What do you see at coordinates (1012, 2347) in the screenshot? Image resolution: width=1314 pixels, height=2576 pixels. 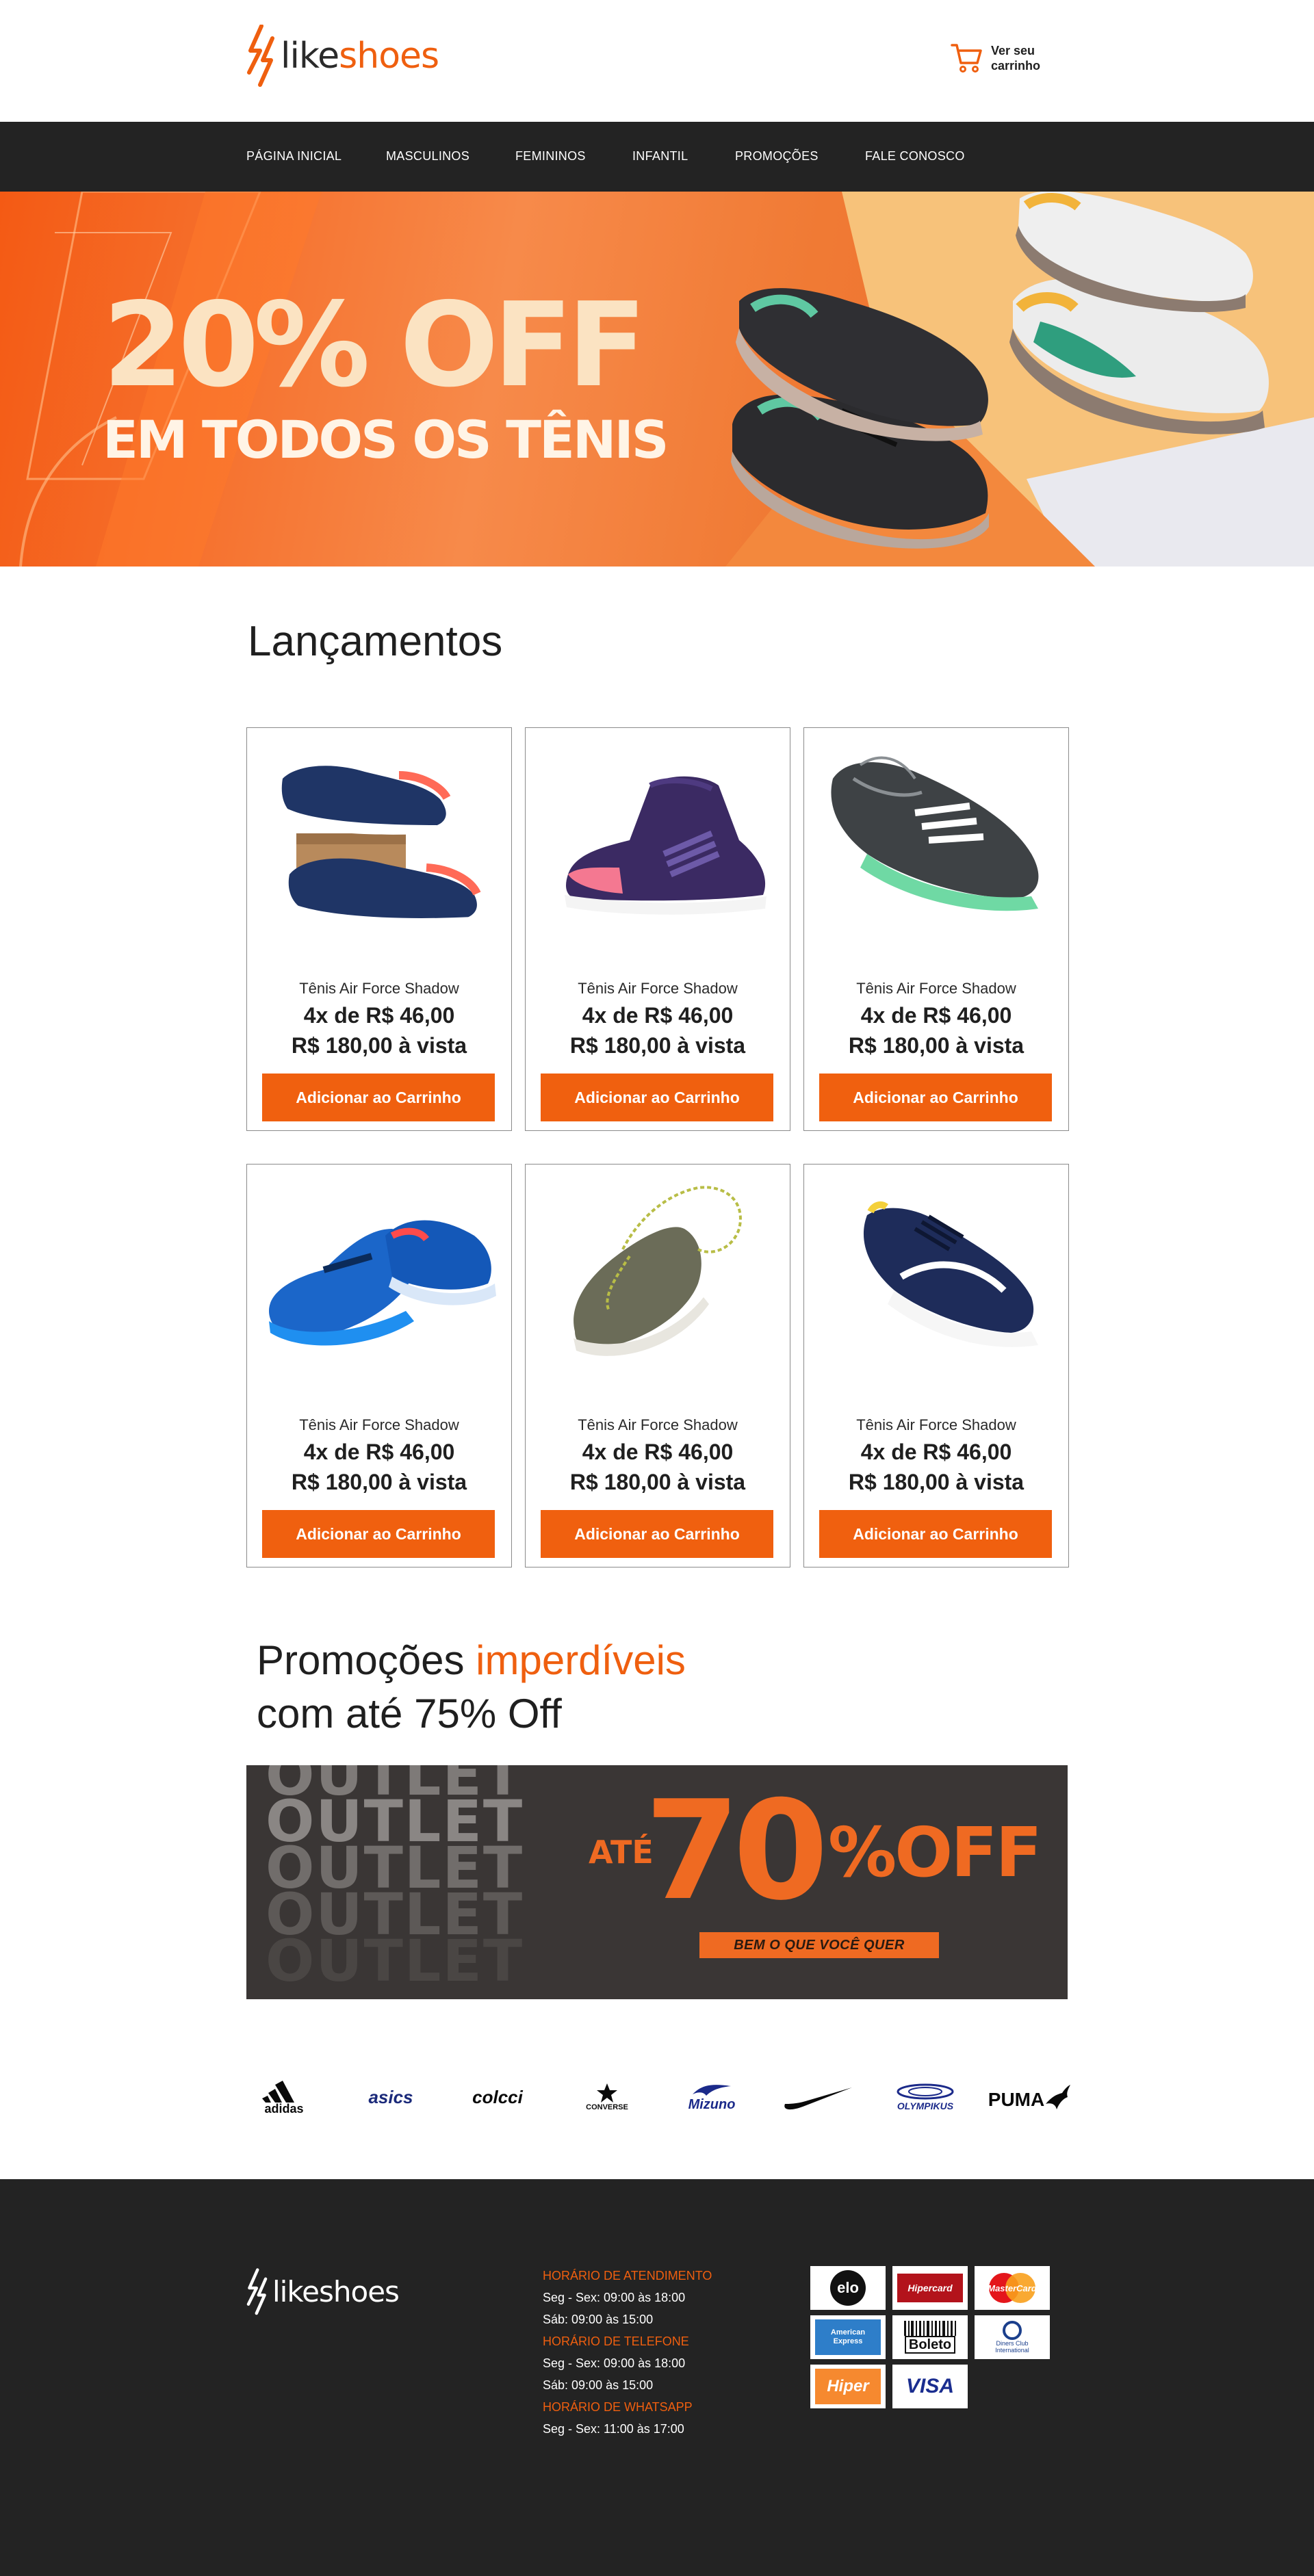 I see `payment-diners-label: Diners Club International` at bounding box center [1012, 2347].